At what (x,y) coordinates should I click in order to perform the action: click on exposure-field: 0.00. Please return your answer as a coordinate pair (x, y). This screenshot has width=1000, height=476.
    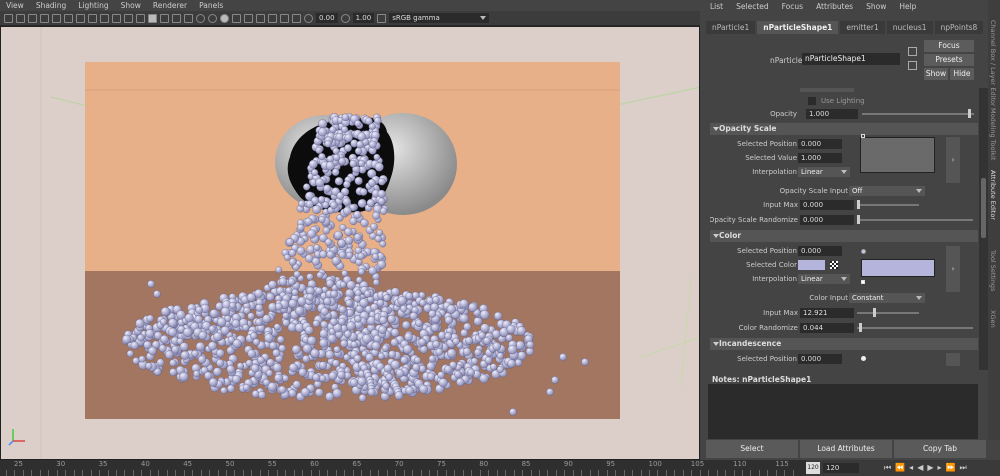
    Looking at the image, I should click on (327, 18).